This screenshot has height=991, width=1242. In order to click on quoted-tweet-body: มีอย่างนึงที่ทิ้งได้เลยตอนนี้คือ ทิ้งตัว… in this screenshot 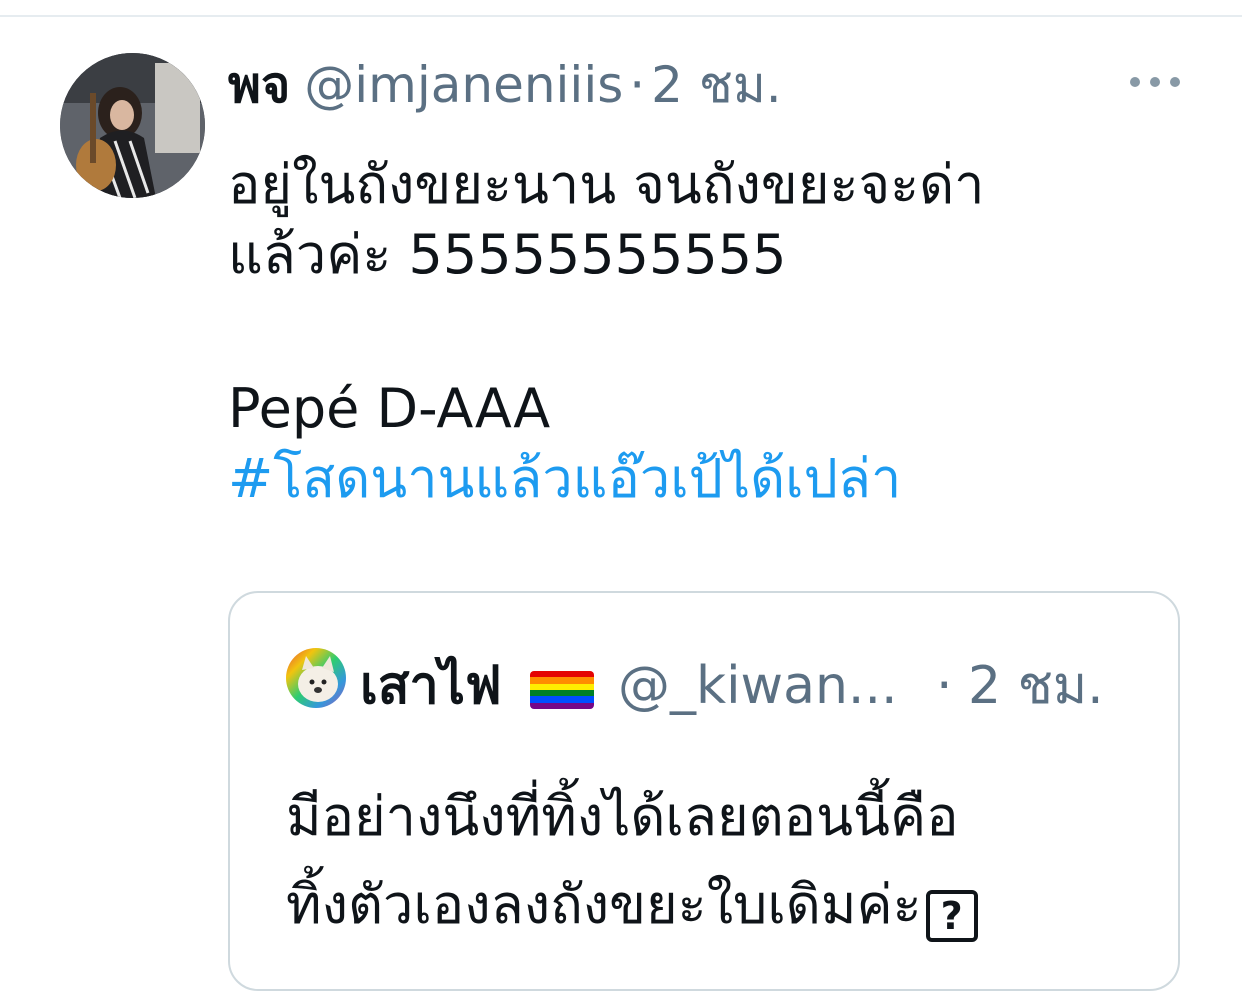, I will do `click(716, 861)`.